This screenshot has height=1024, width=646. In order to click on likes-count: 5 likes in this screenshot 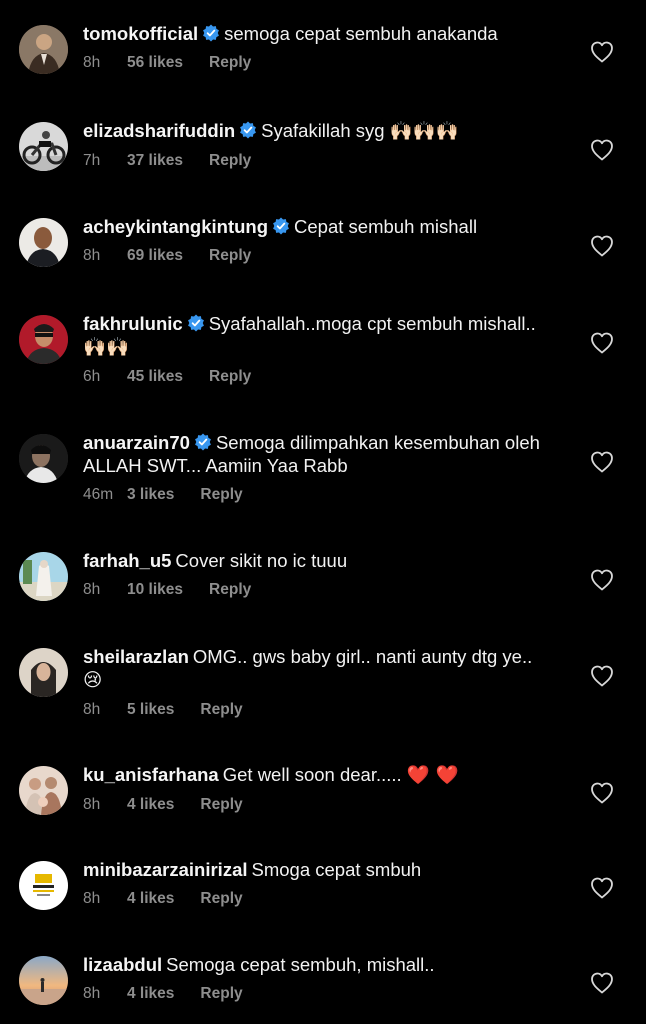, I will do `click(150, 710)`.